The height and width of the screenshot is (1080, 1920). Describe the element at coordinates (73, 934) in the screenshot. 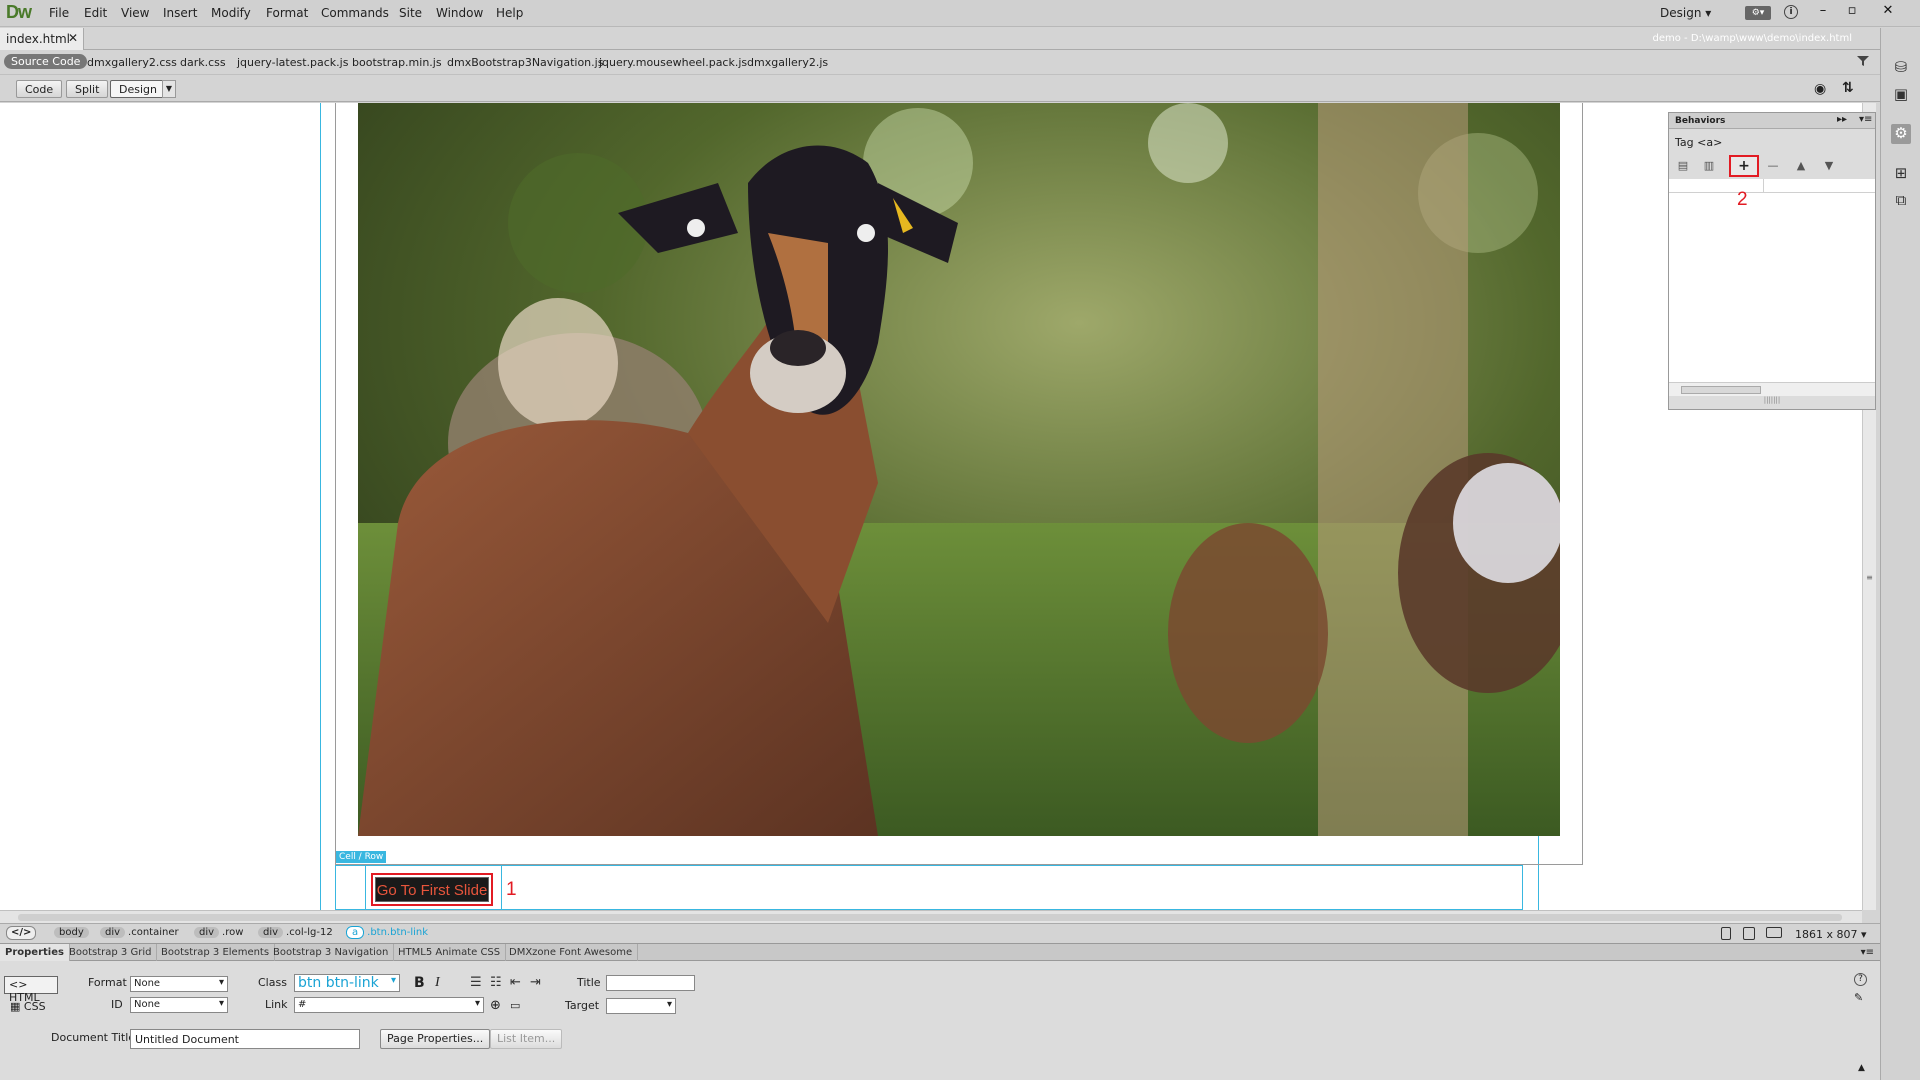

I see `tag-body: body` at that location.